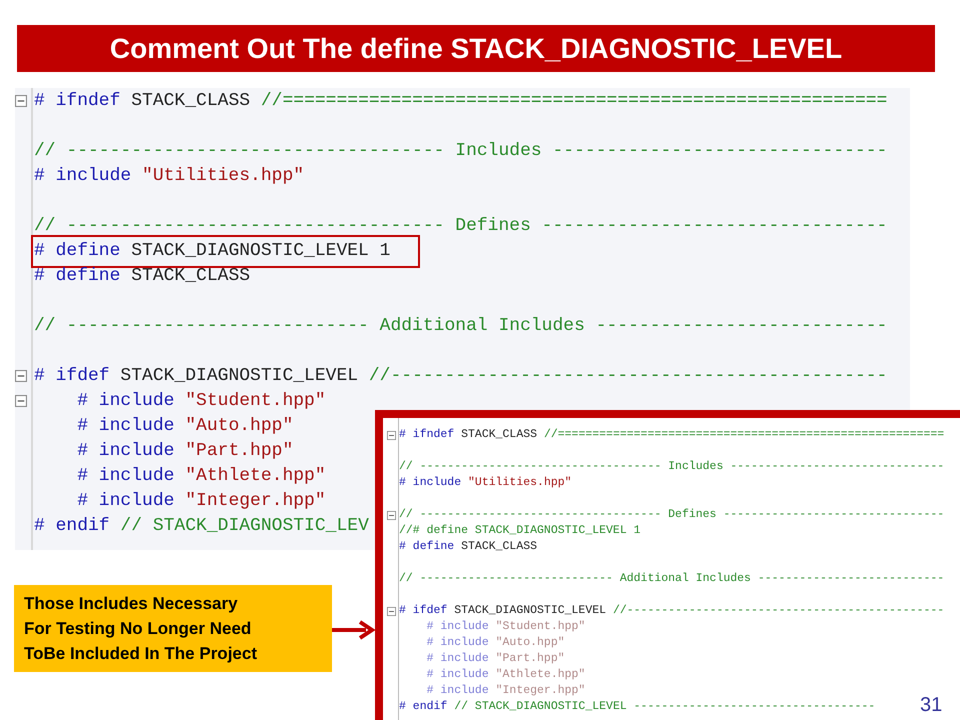 This screenshot has height=720, width=960. Describe the element at coordinates (173, 628) in the screenshot. I see `callout-note: Those Includes Necessary For Testing No Longer Need ToBe Included In The Project` at that location.